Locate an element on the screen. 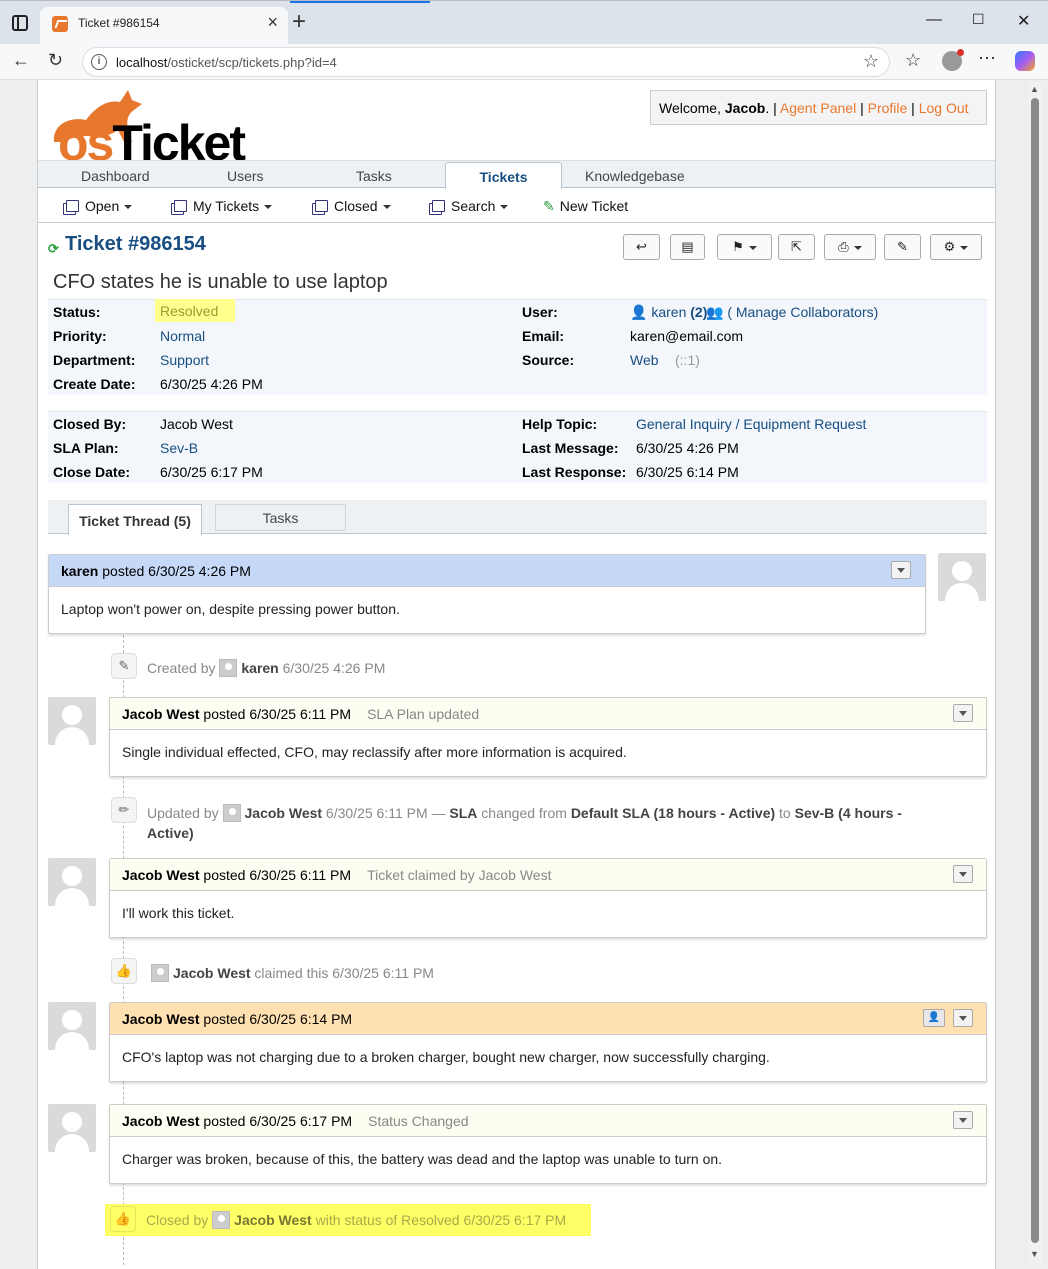 This screenshot has width=1048, height=1269. new-tab-icon: + is located at coordinates (299, 22).